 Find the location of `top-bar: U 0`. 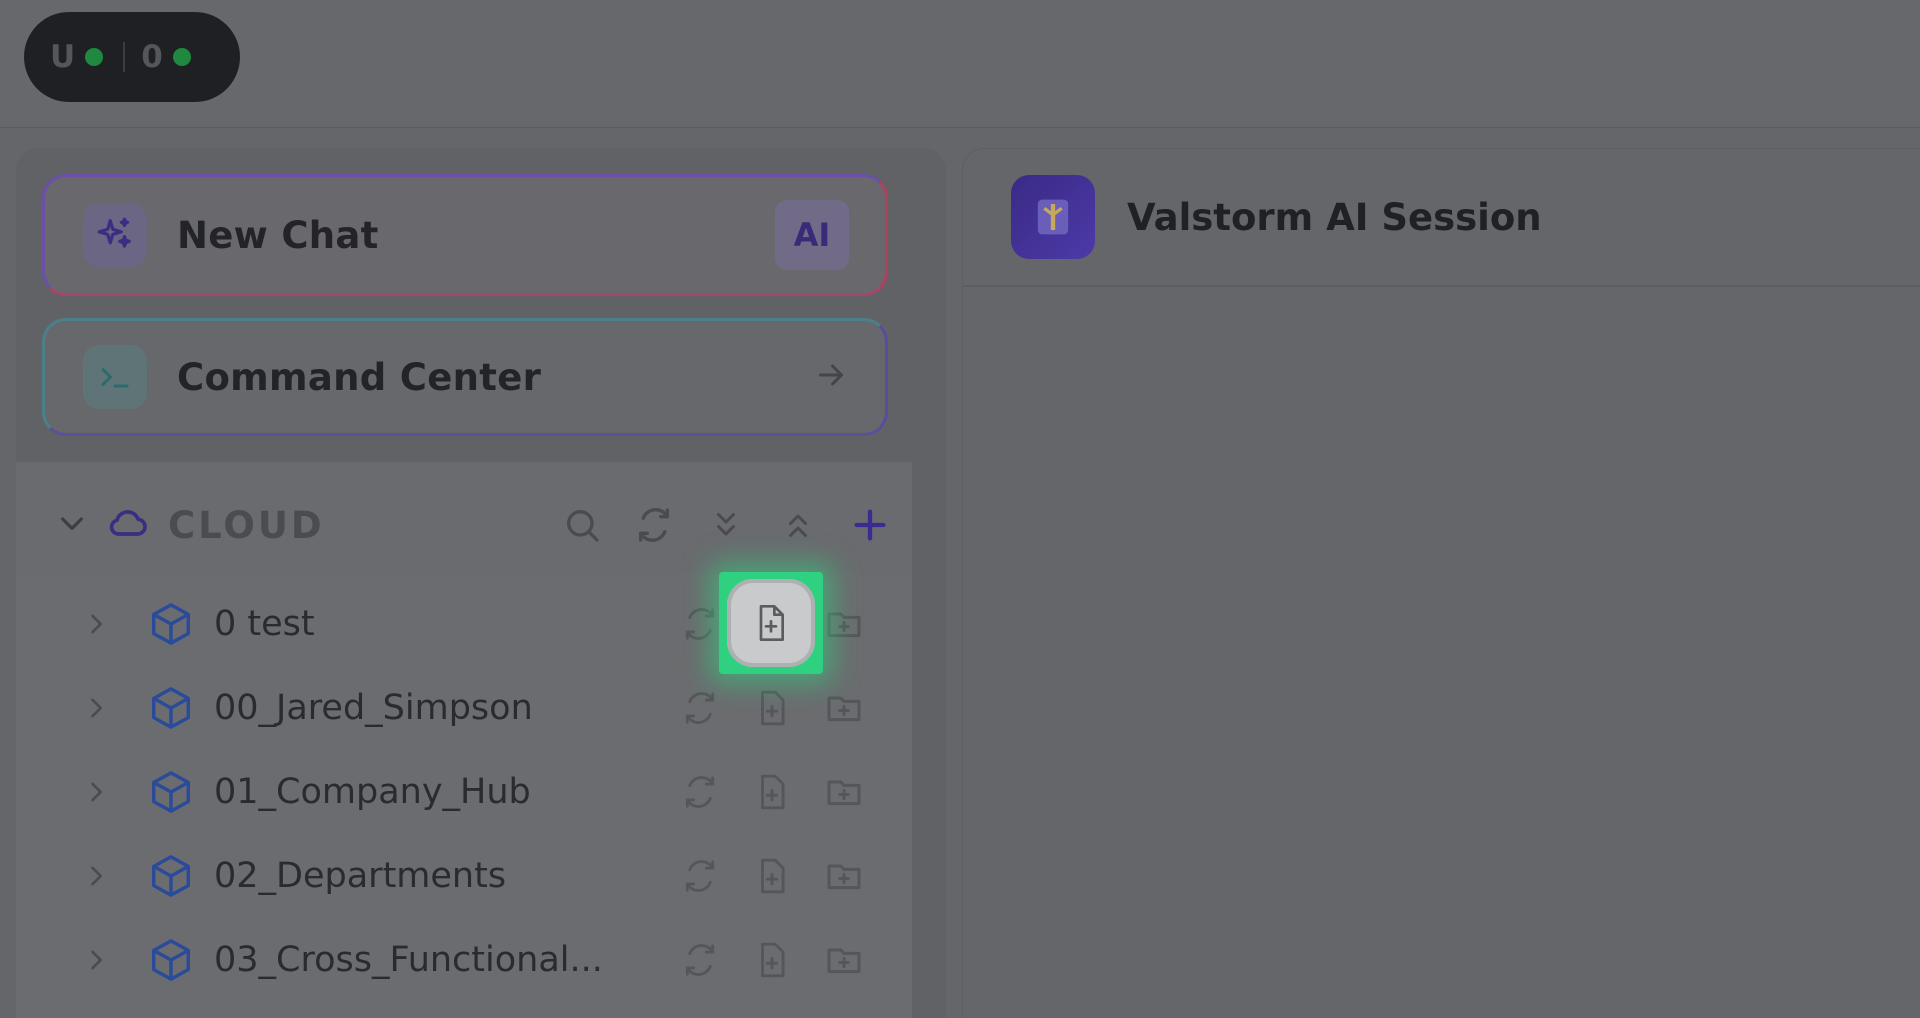

top-bar: U 0 is located at coordinates (960, 64).